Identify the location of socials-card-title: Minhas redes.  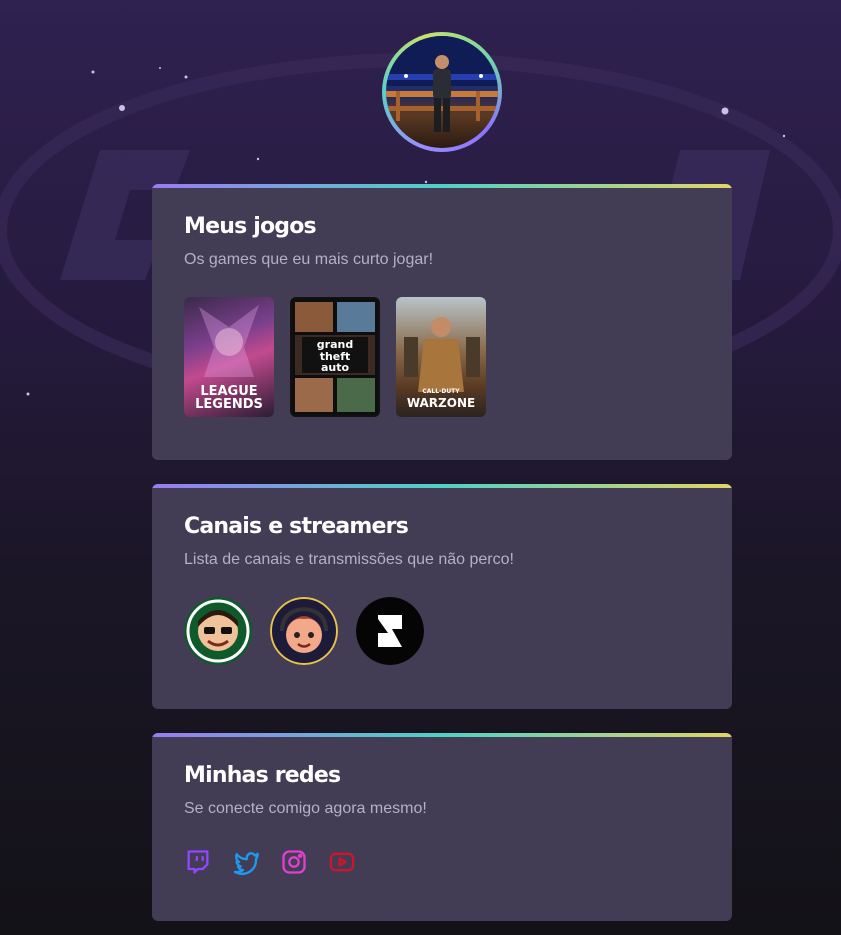
(262, 775).